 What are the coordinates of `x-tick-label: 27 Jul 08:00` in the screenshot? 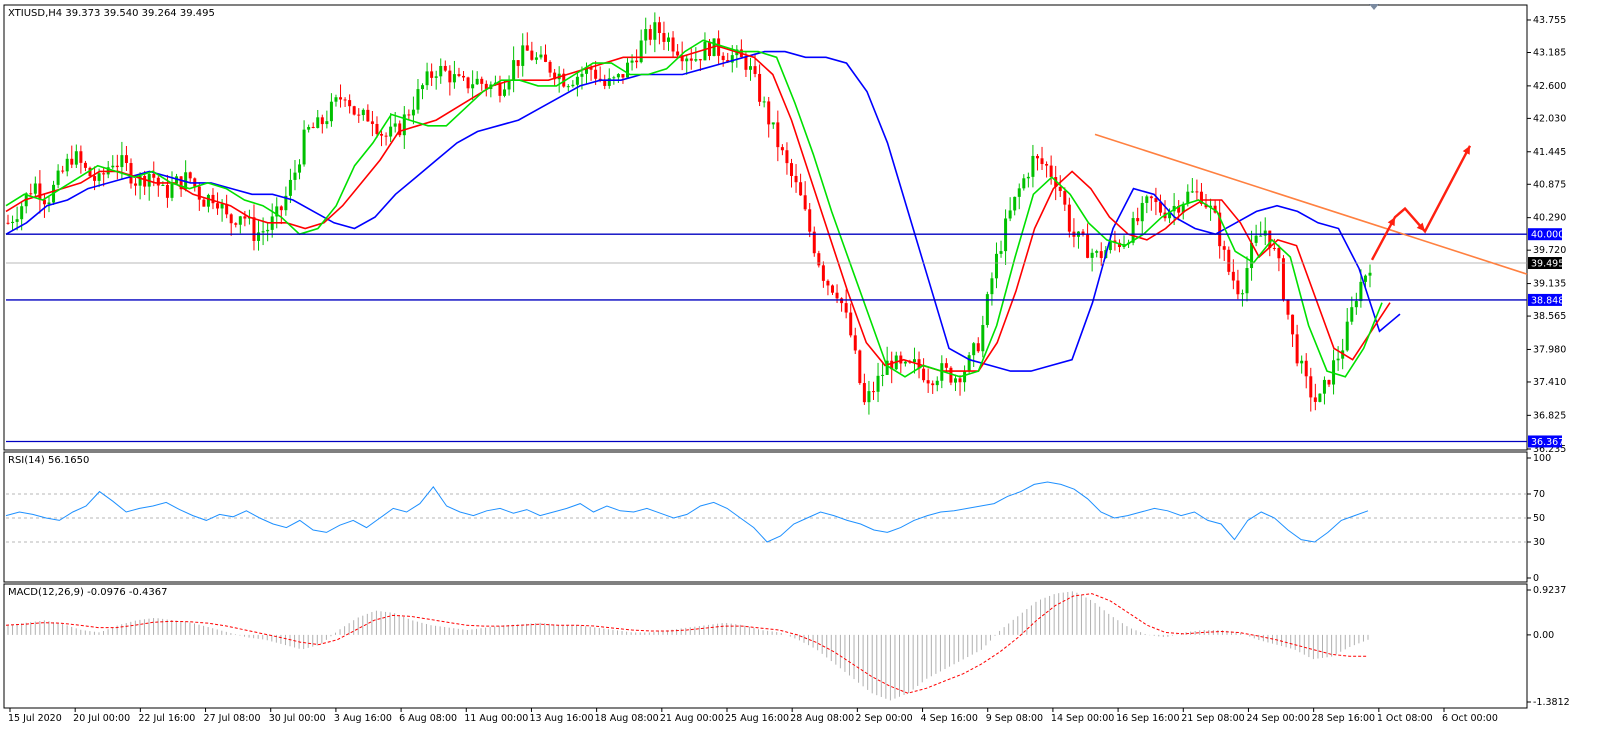 It's located at (232, 718).